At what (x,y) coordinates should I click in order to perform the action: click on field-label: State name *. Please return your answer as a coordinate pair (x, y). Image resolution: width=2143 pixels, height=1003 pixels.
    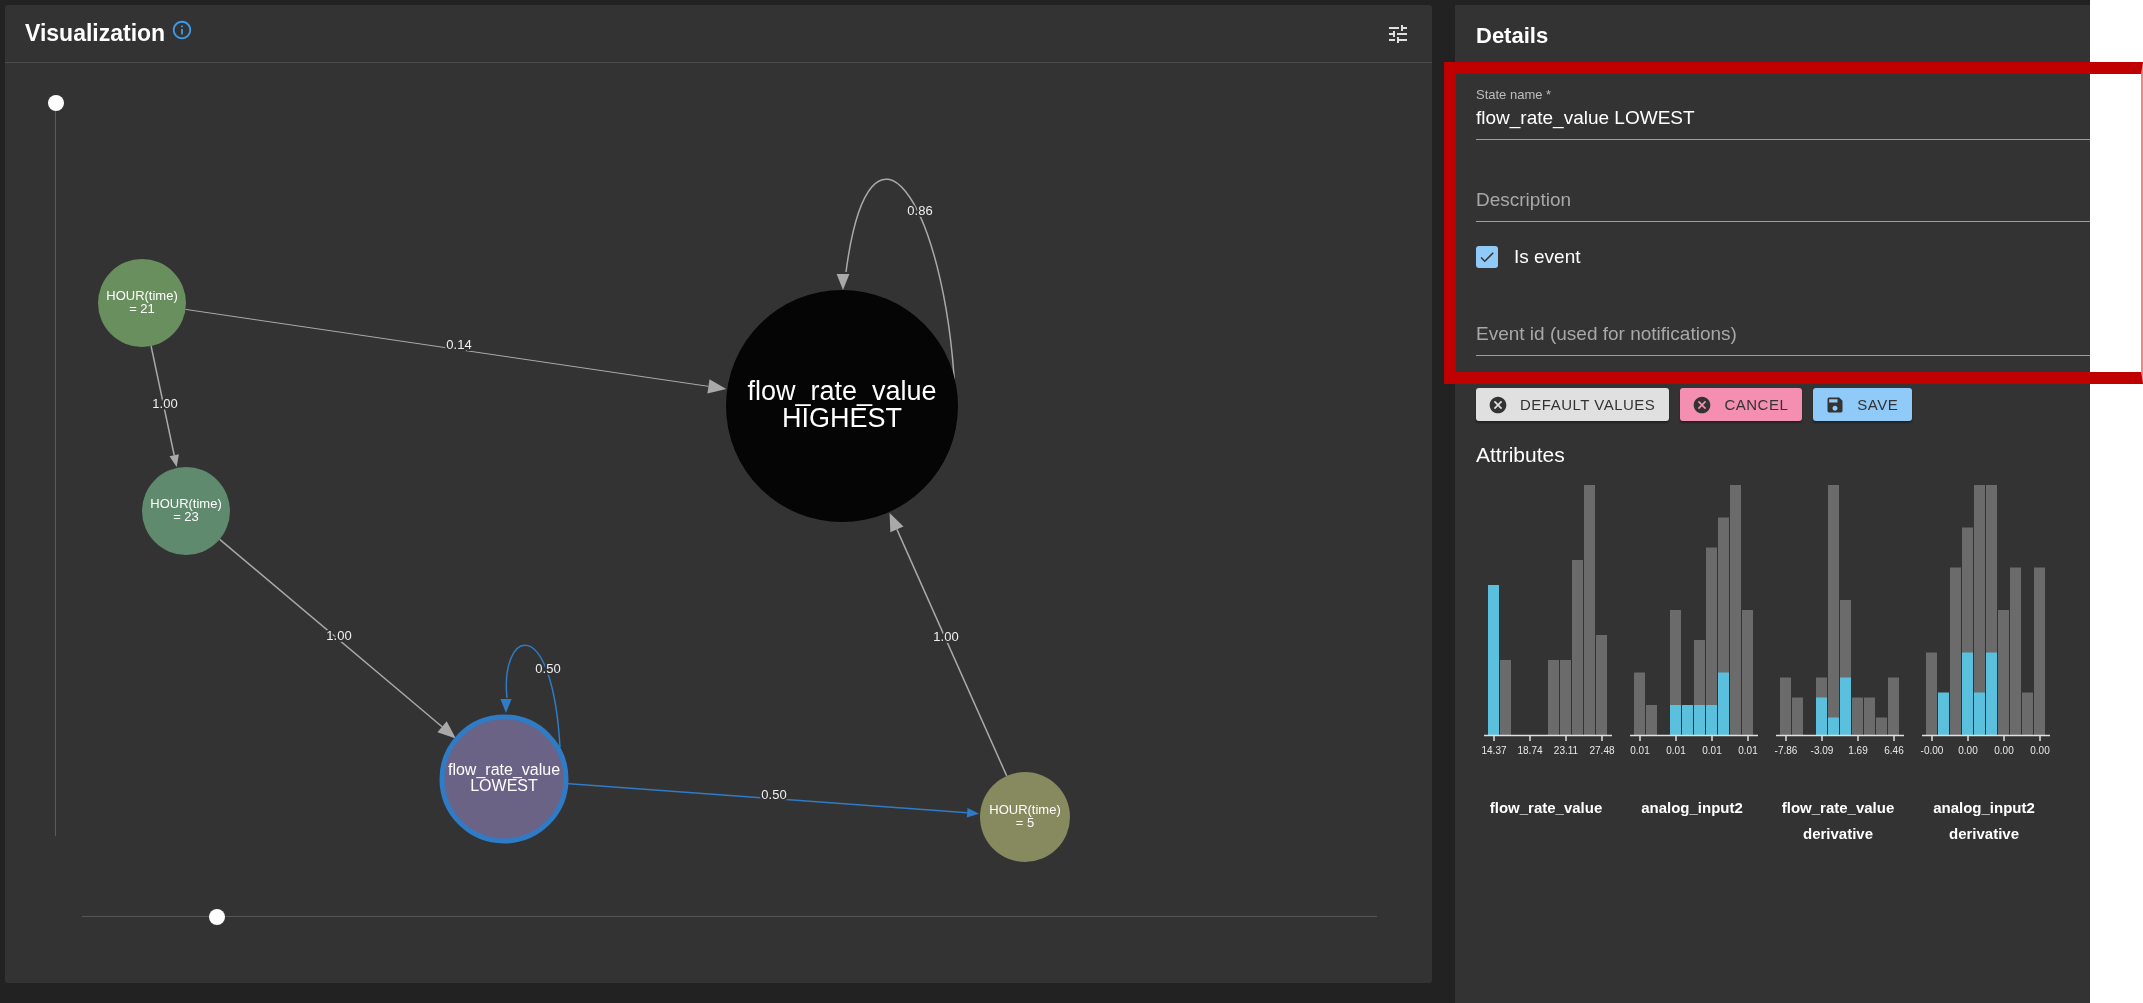
    Looking at the image, I should click on (1514, 94).